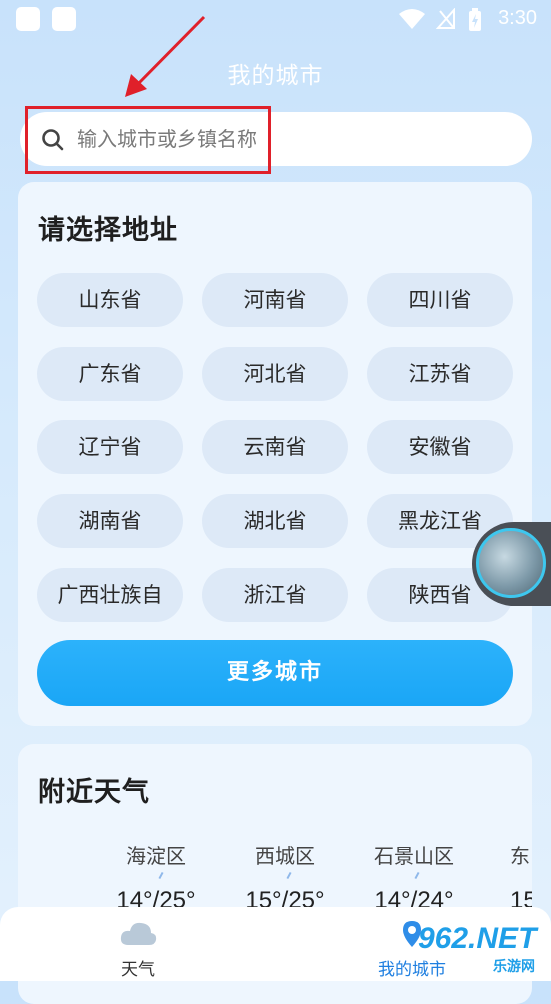  I want to click on nearby-item: 海淀区 14°/25°, so click(156, 877).